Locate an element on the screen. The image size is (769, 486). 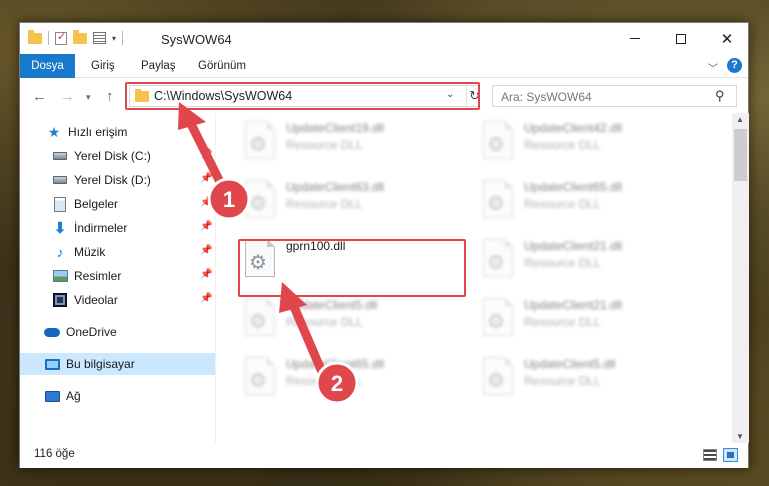
tab-dosya: Dosya is located at coordinates (47, 66).